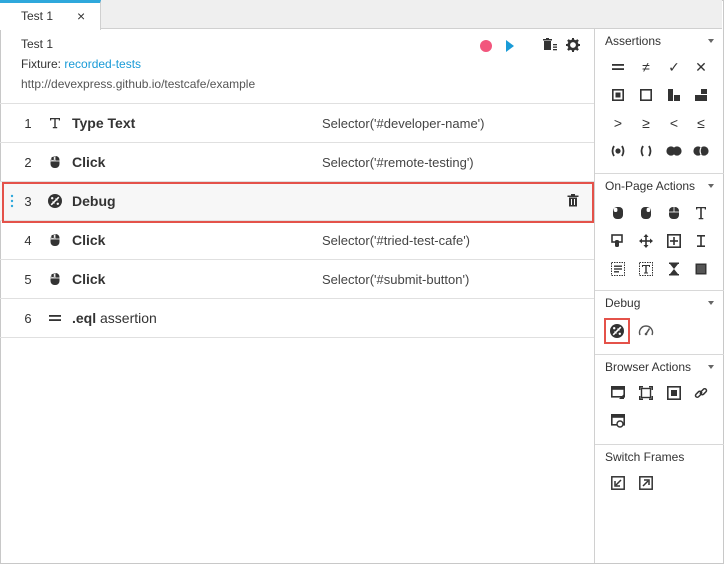  Describe the element at coordinates (646, 393) in the screenshot. I see `maximize-window-icon` at that location.